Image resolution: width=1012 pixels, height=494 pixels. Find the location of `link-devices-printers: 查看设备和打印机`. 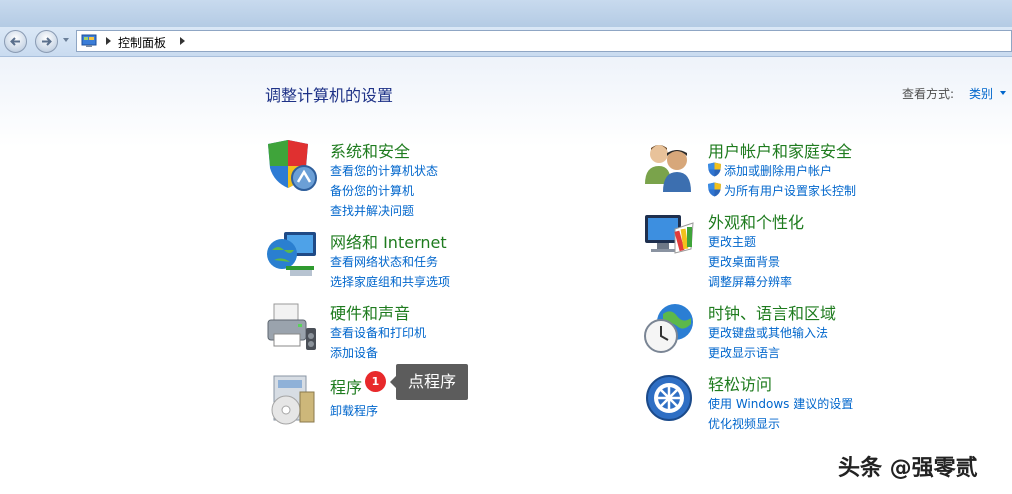

link-devices-printers: 查看设备和打印机 is located at coordinates (378, 332).